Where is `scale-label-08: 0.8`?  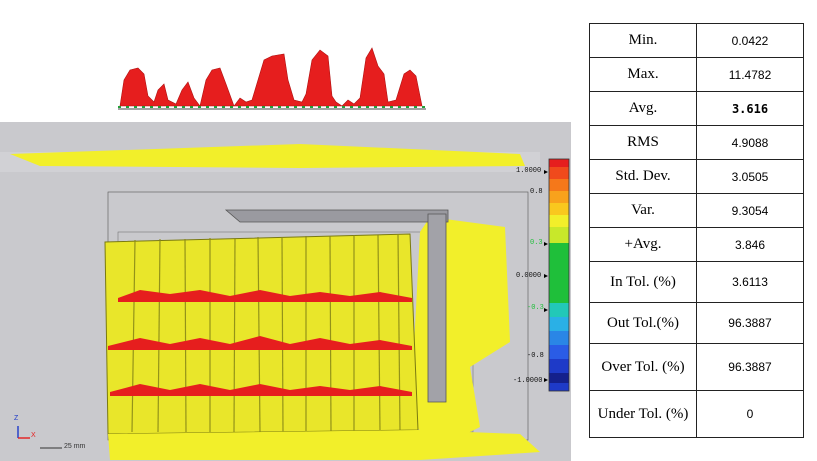
scale-label-08: 0.8 is located at coordinates (536, 192).